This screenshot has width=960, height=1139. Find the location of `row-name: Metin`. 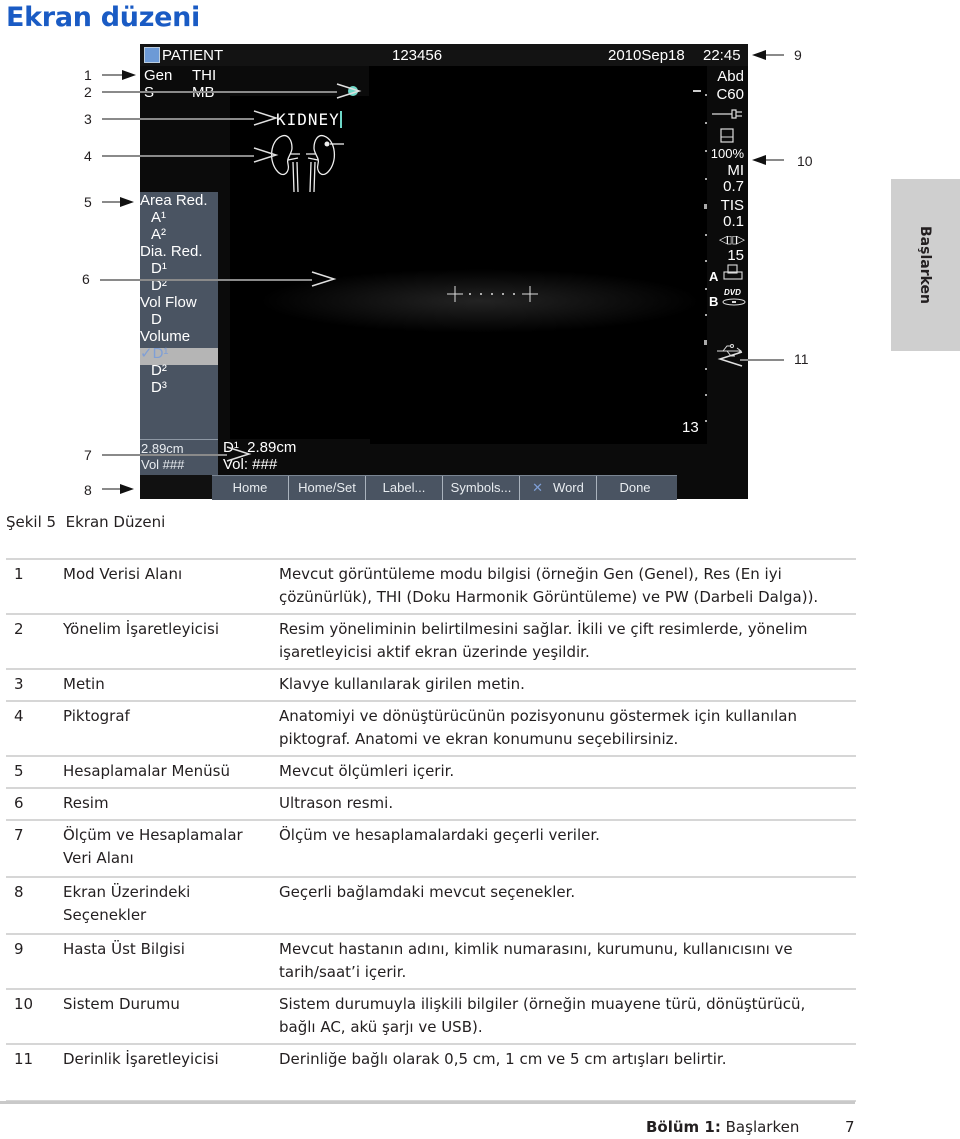

row-name: Metin is located at coordinates (84, 684).